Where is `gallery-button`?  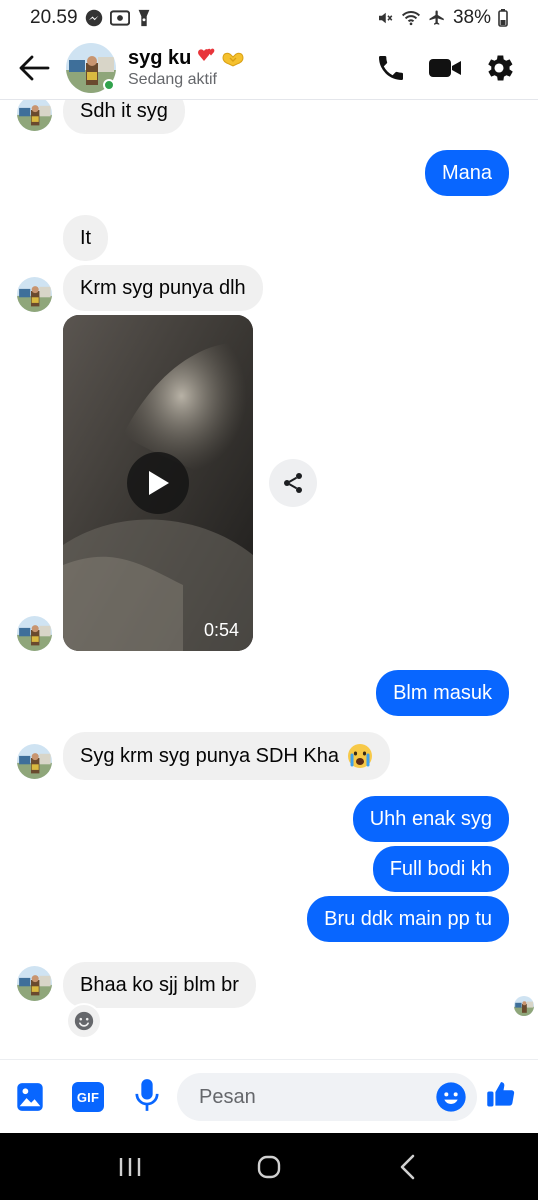
gallery-button is located at coordinates (30, 1097).